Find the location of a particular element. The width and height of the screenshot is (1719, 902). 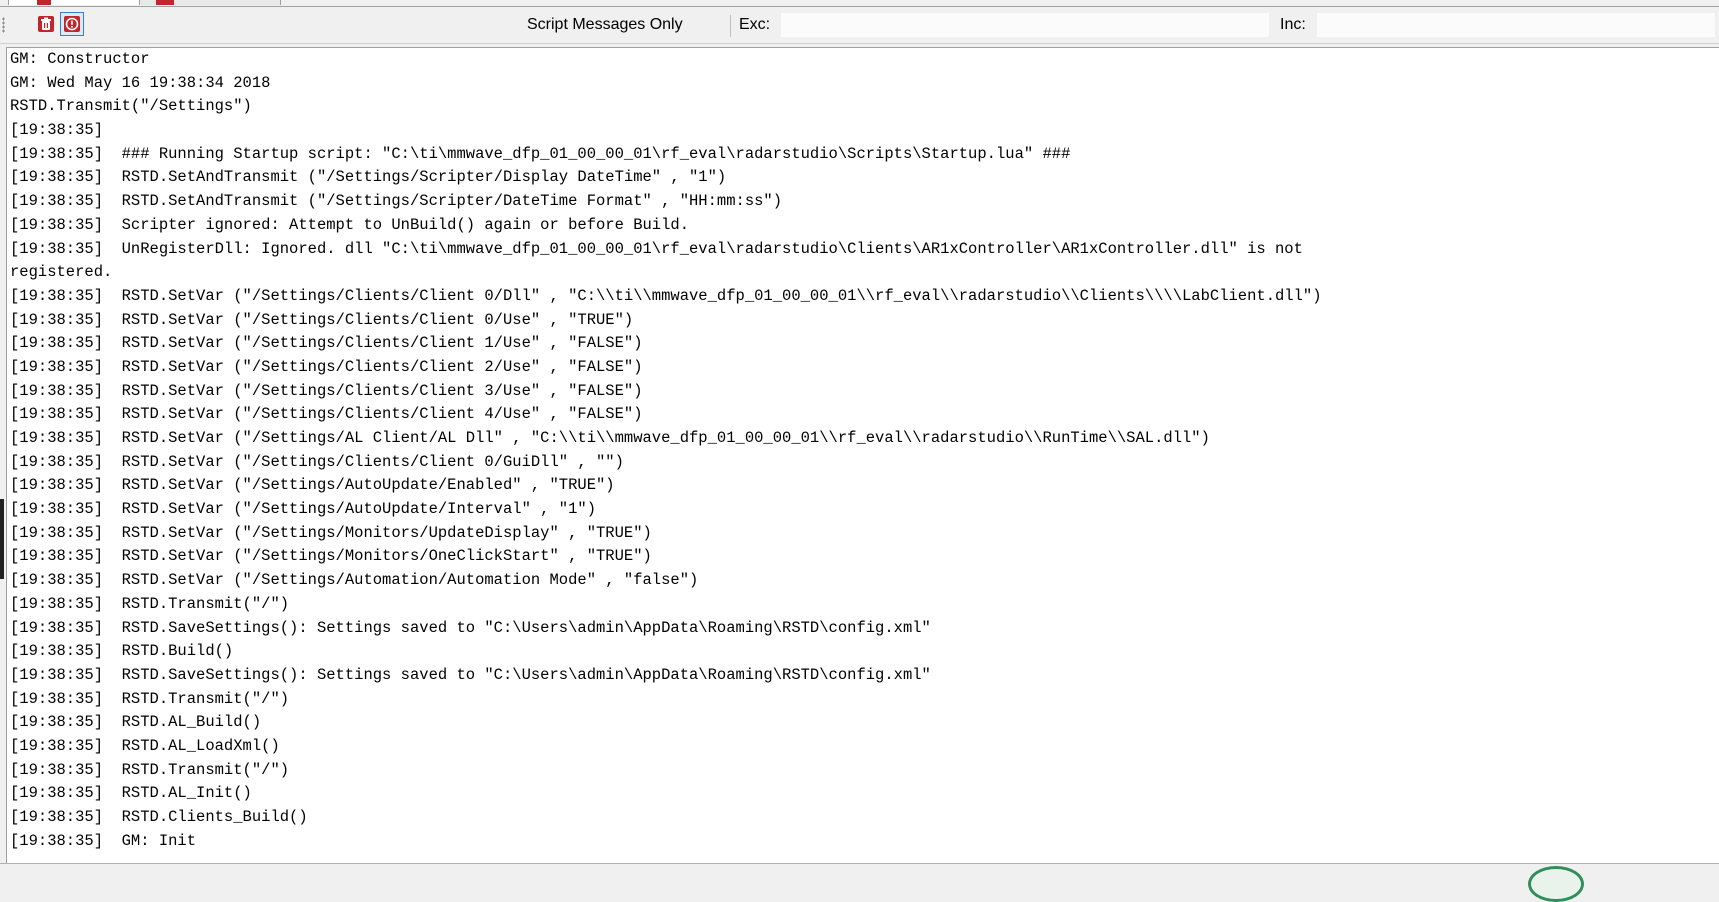

exclude-label: Exc: is located at coordinates (755, 24).